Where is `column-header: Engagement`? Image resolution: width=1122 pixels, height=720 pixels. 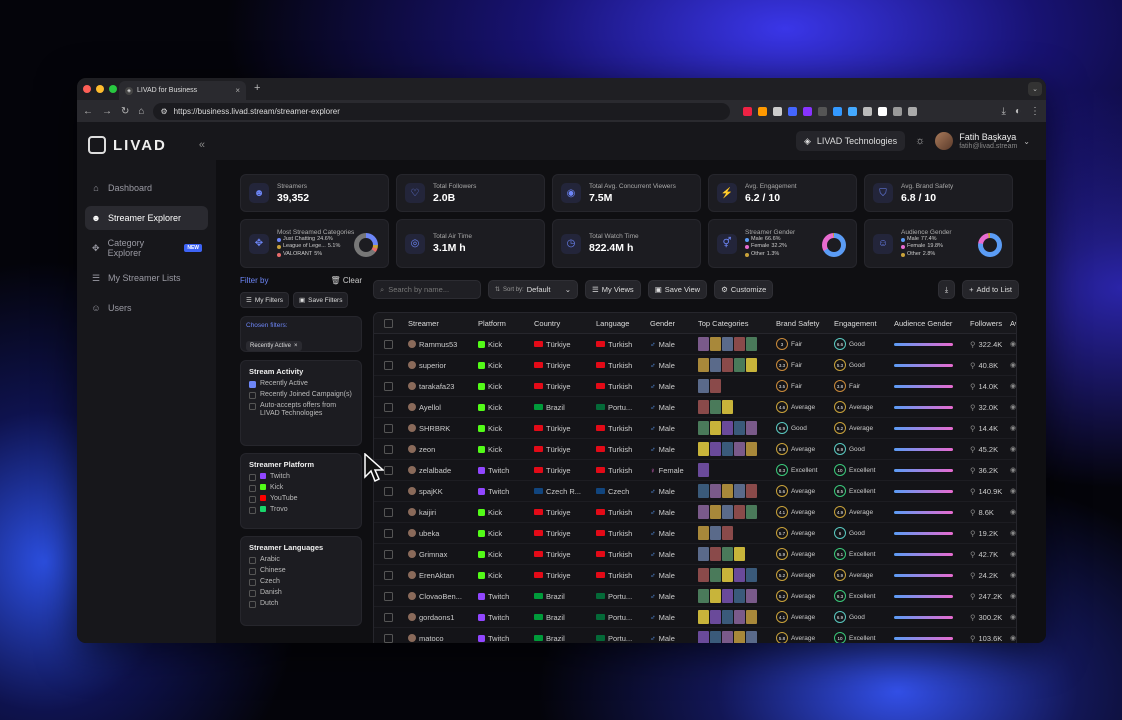
column-header: Engagement is located at coordinates (858, 323).